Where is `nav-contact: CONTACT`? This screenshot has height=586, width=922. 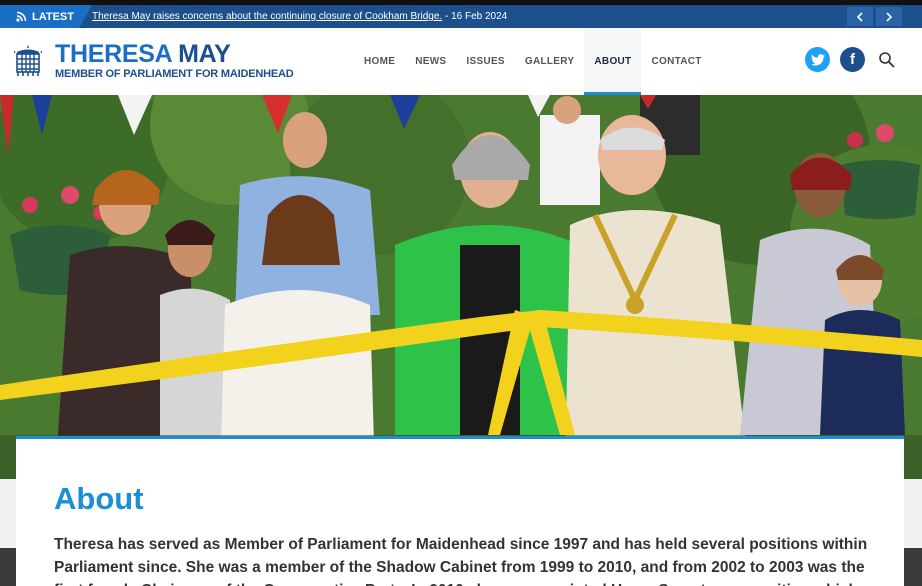
nav-contact: CONTACT is located at coordinates (676, 61).